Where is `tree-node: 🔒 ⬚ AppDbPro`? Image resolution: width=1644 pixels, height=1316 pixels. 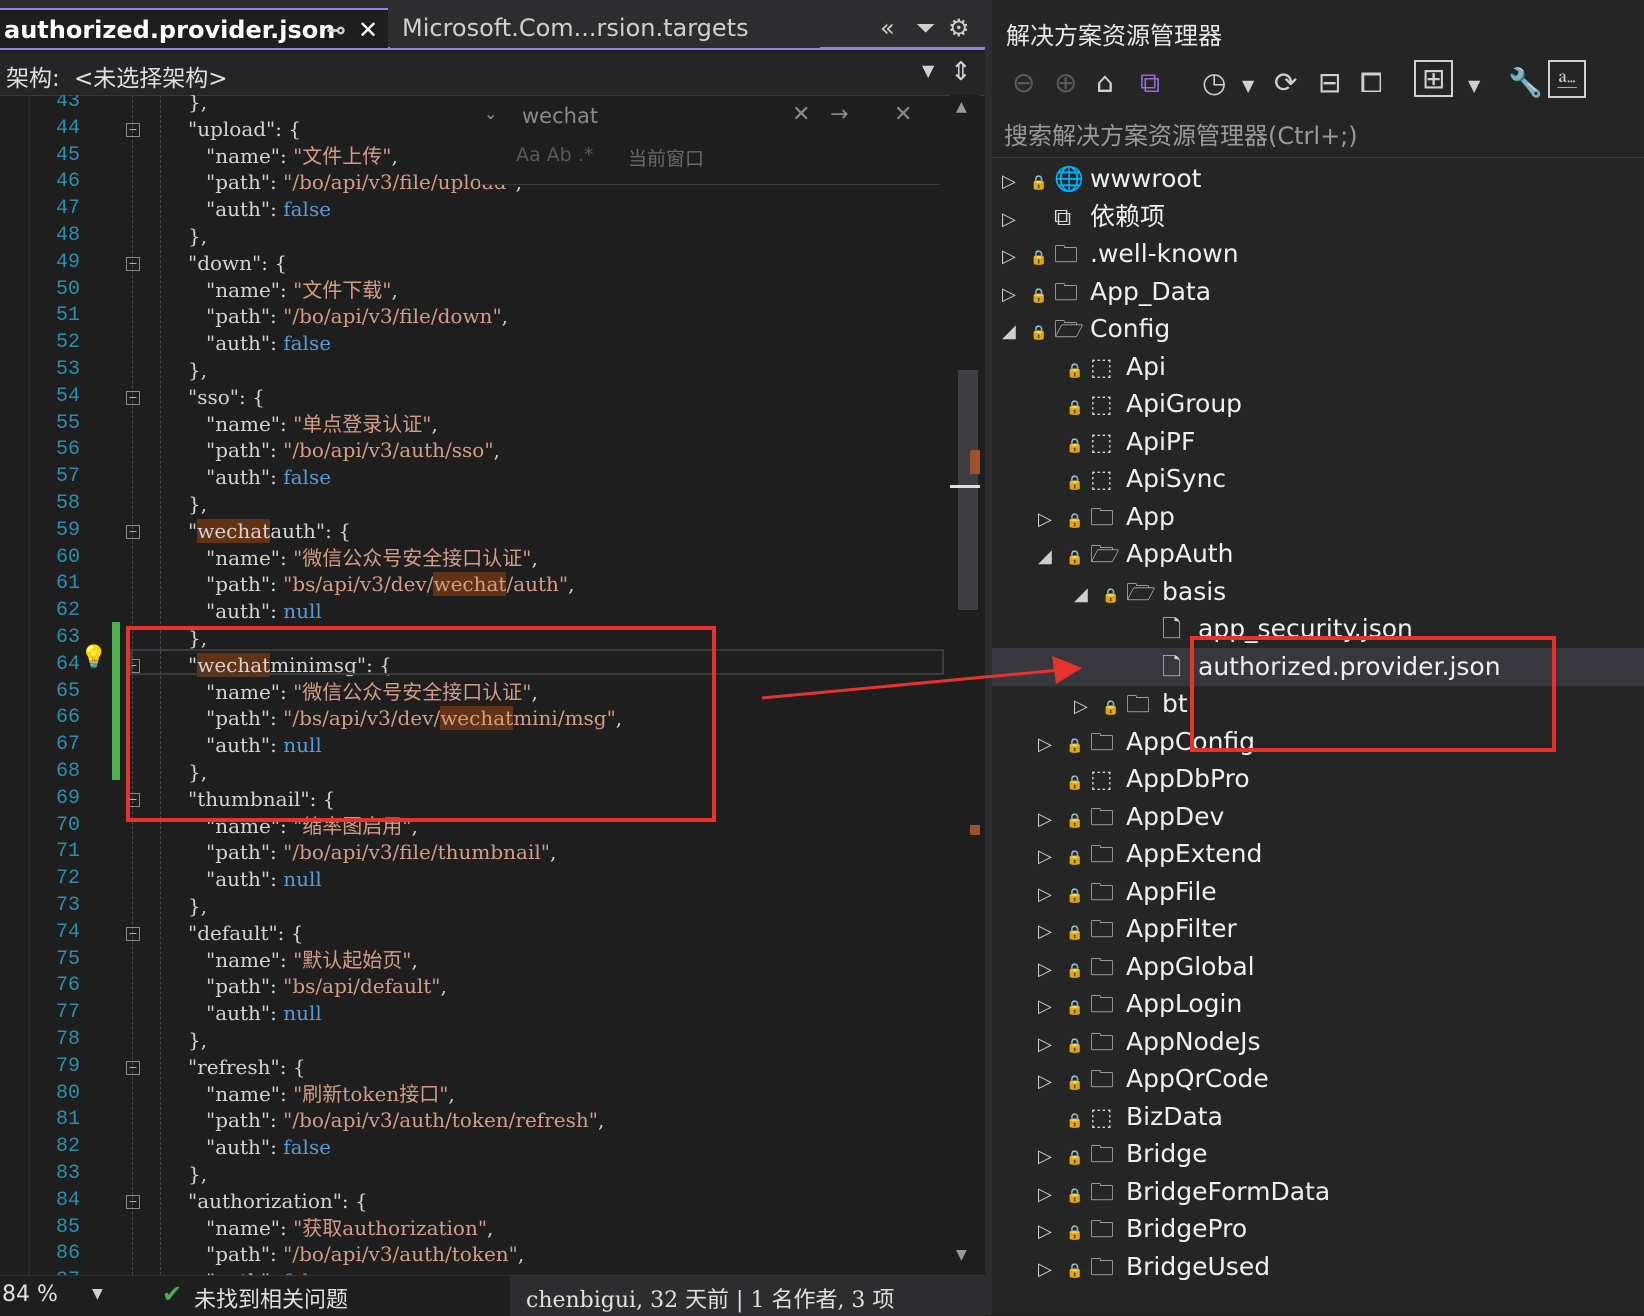 tree-node: 🔒 ⬚ AppDbPro is located at coordinates (1318, 779).